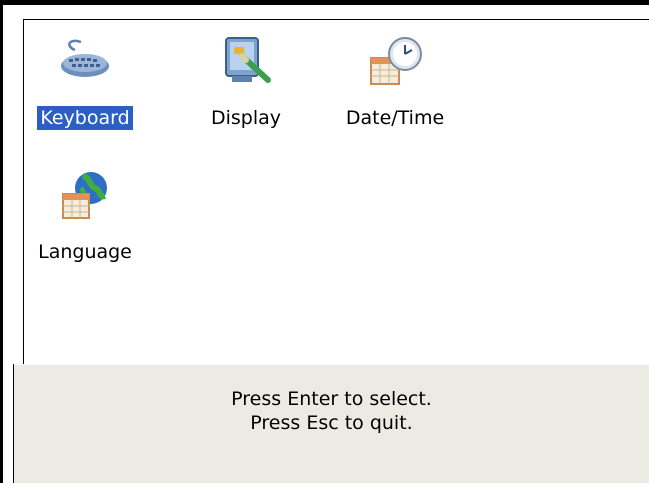 The width and height of the screenshot is (649, 483). I want to click on clock-icon, so click(395, 62).